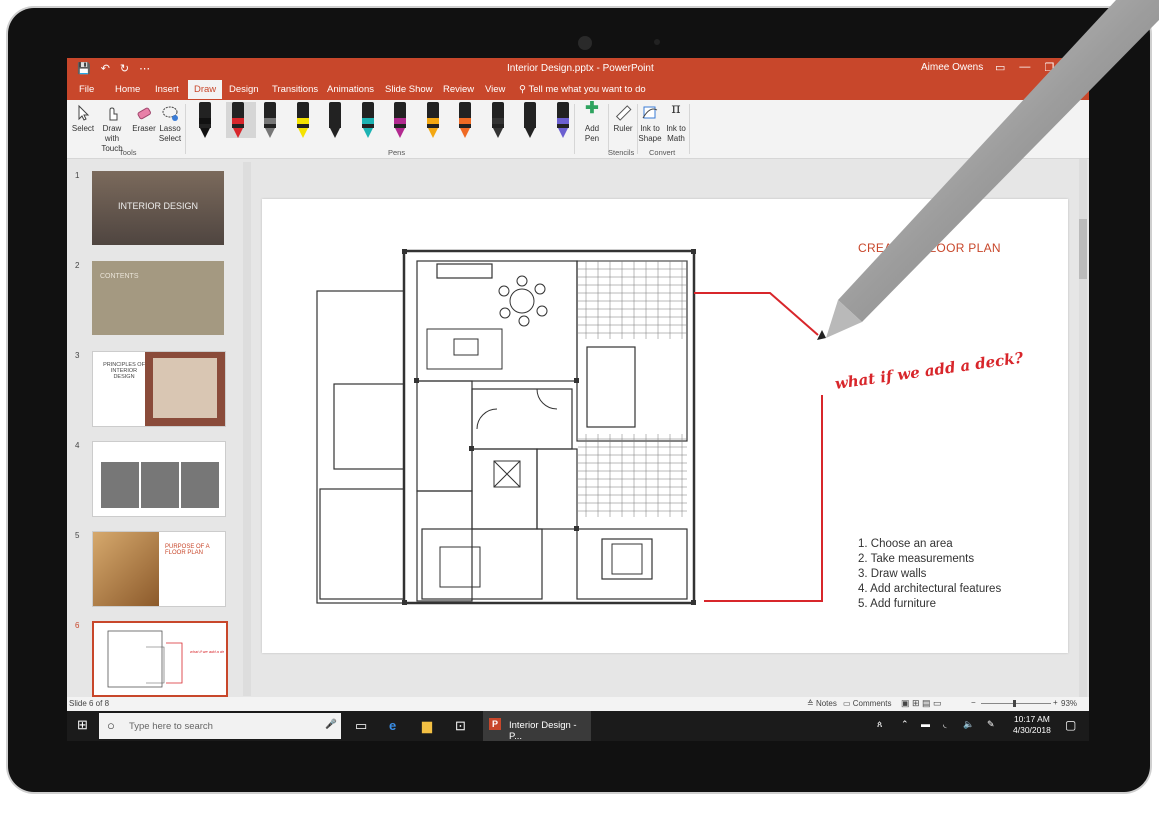 Image resolution: width=1159 pixels, height=822 pixels. I want to click on tab-view: View, so click(495, 89).